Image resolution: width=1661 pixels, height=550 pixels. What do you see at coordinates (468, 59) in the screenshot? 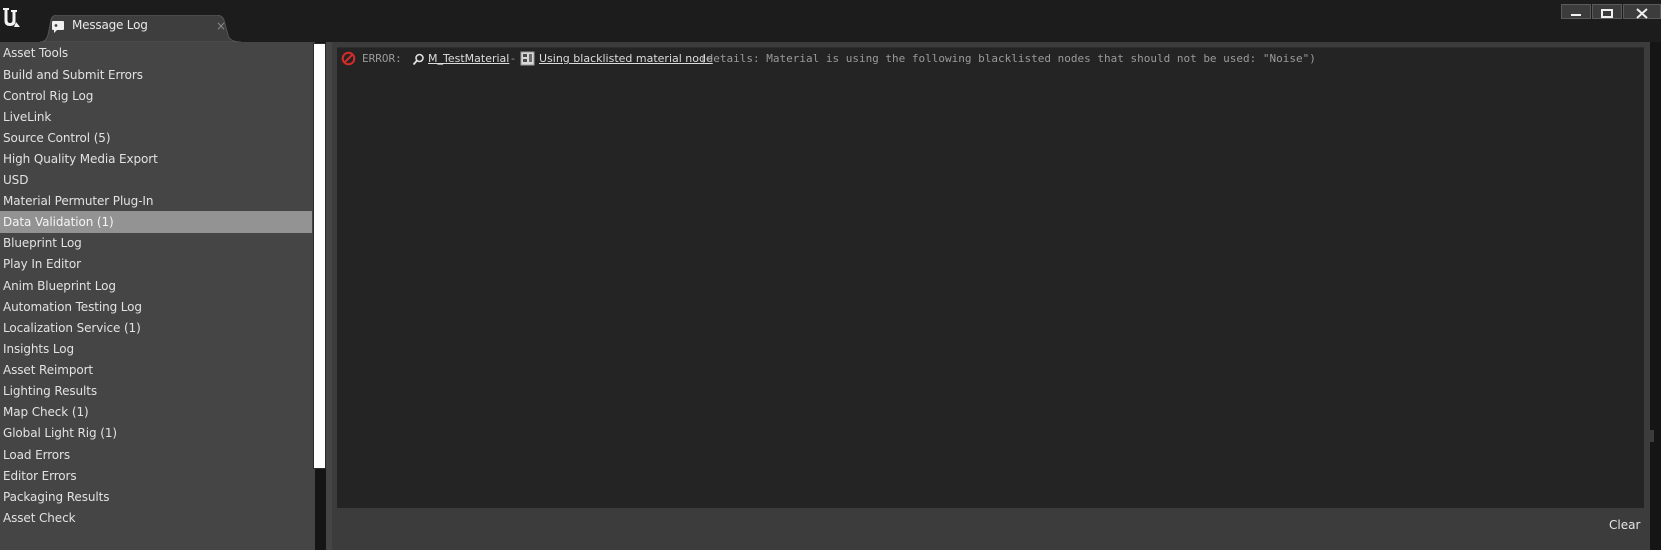
I see `asset-link: M_TestMaterial` at bounding box center [468, 59].